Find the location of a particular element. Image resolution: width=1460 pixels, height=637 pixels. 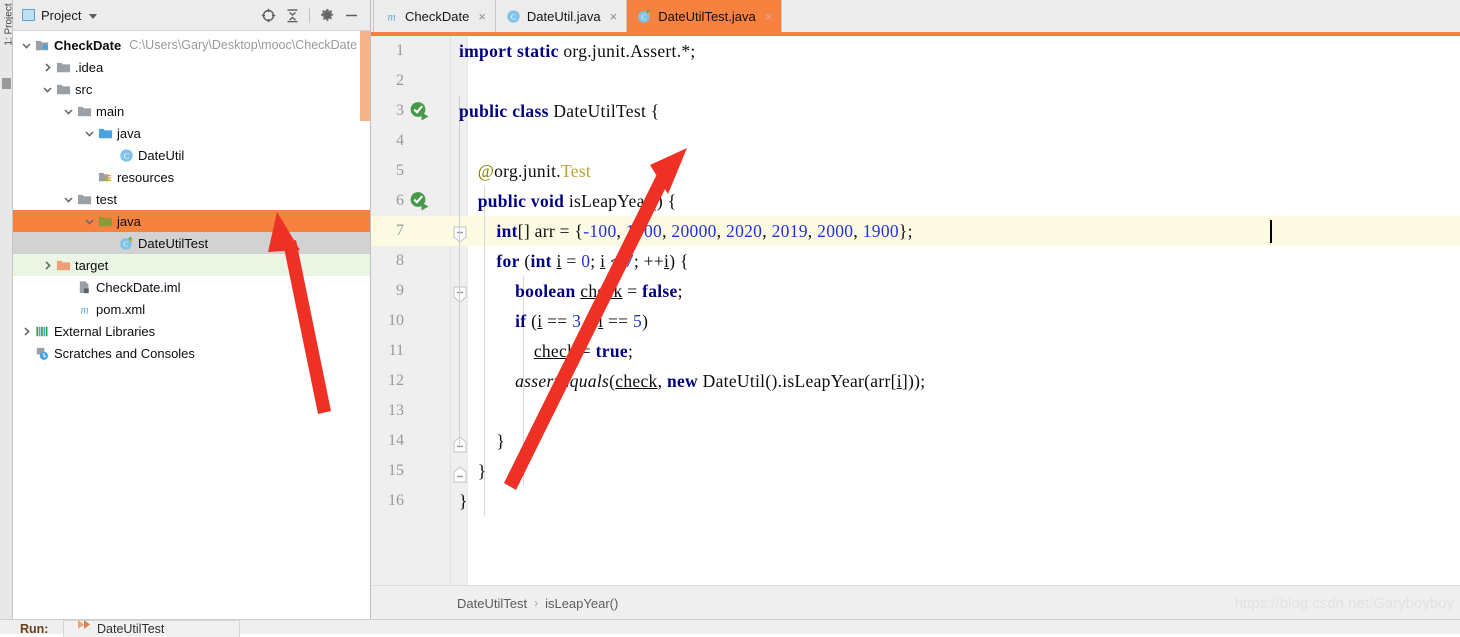

tree-item-label: test is located at coordinates (106, 199).